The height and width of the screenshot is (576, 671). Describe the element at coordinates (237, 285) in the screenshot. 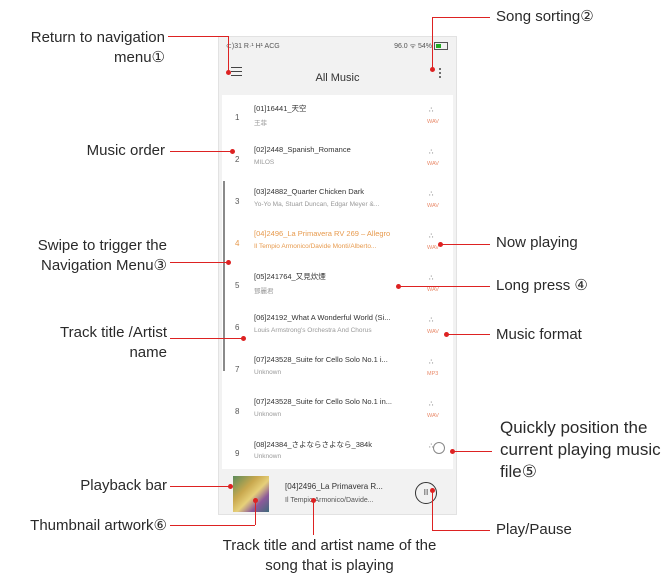

I see `track-number: 5` at that location.